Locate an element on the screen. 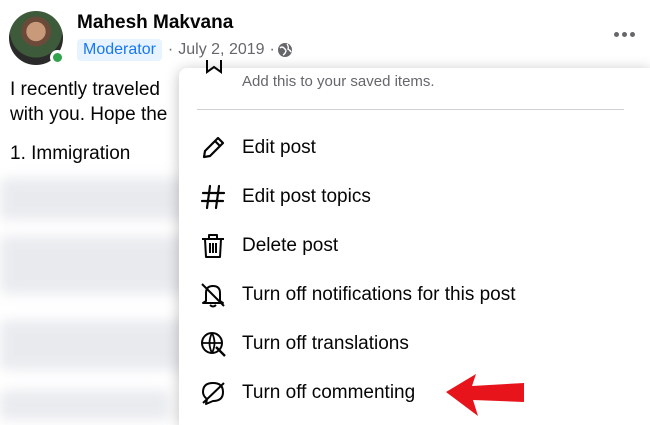 The image size is (650, 425). menu-divider is located at coordinates (410, 109).